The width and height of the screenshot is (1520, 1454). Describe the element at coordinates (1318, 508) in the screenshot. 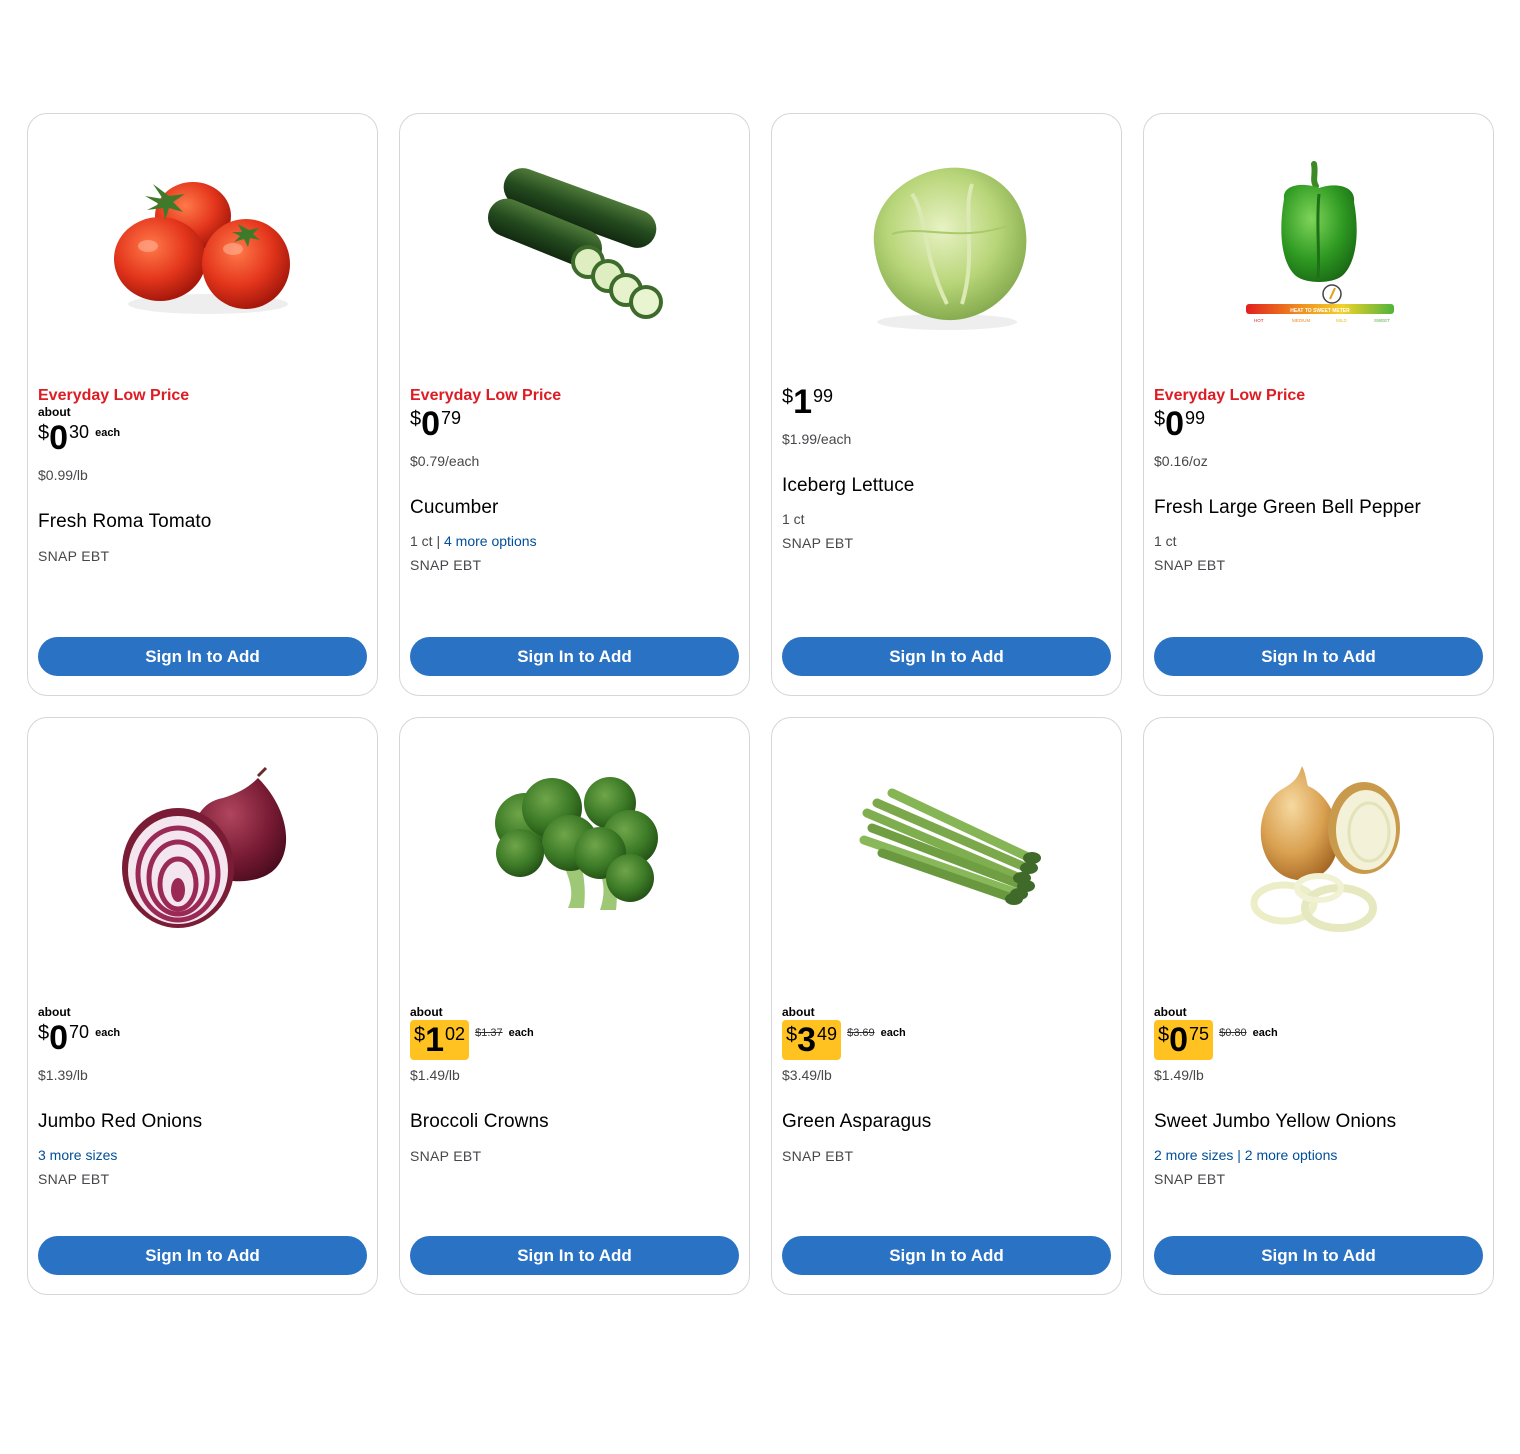

I see `product-name: Fresh Large Green Bell Pepper` at that location.